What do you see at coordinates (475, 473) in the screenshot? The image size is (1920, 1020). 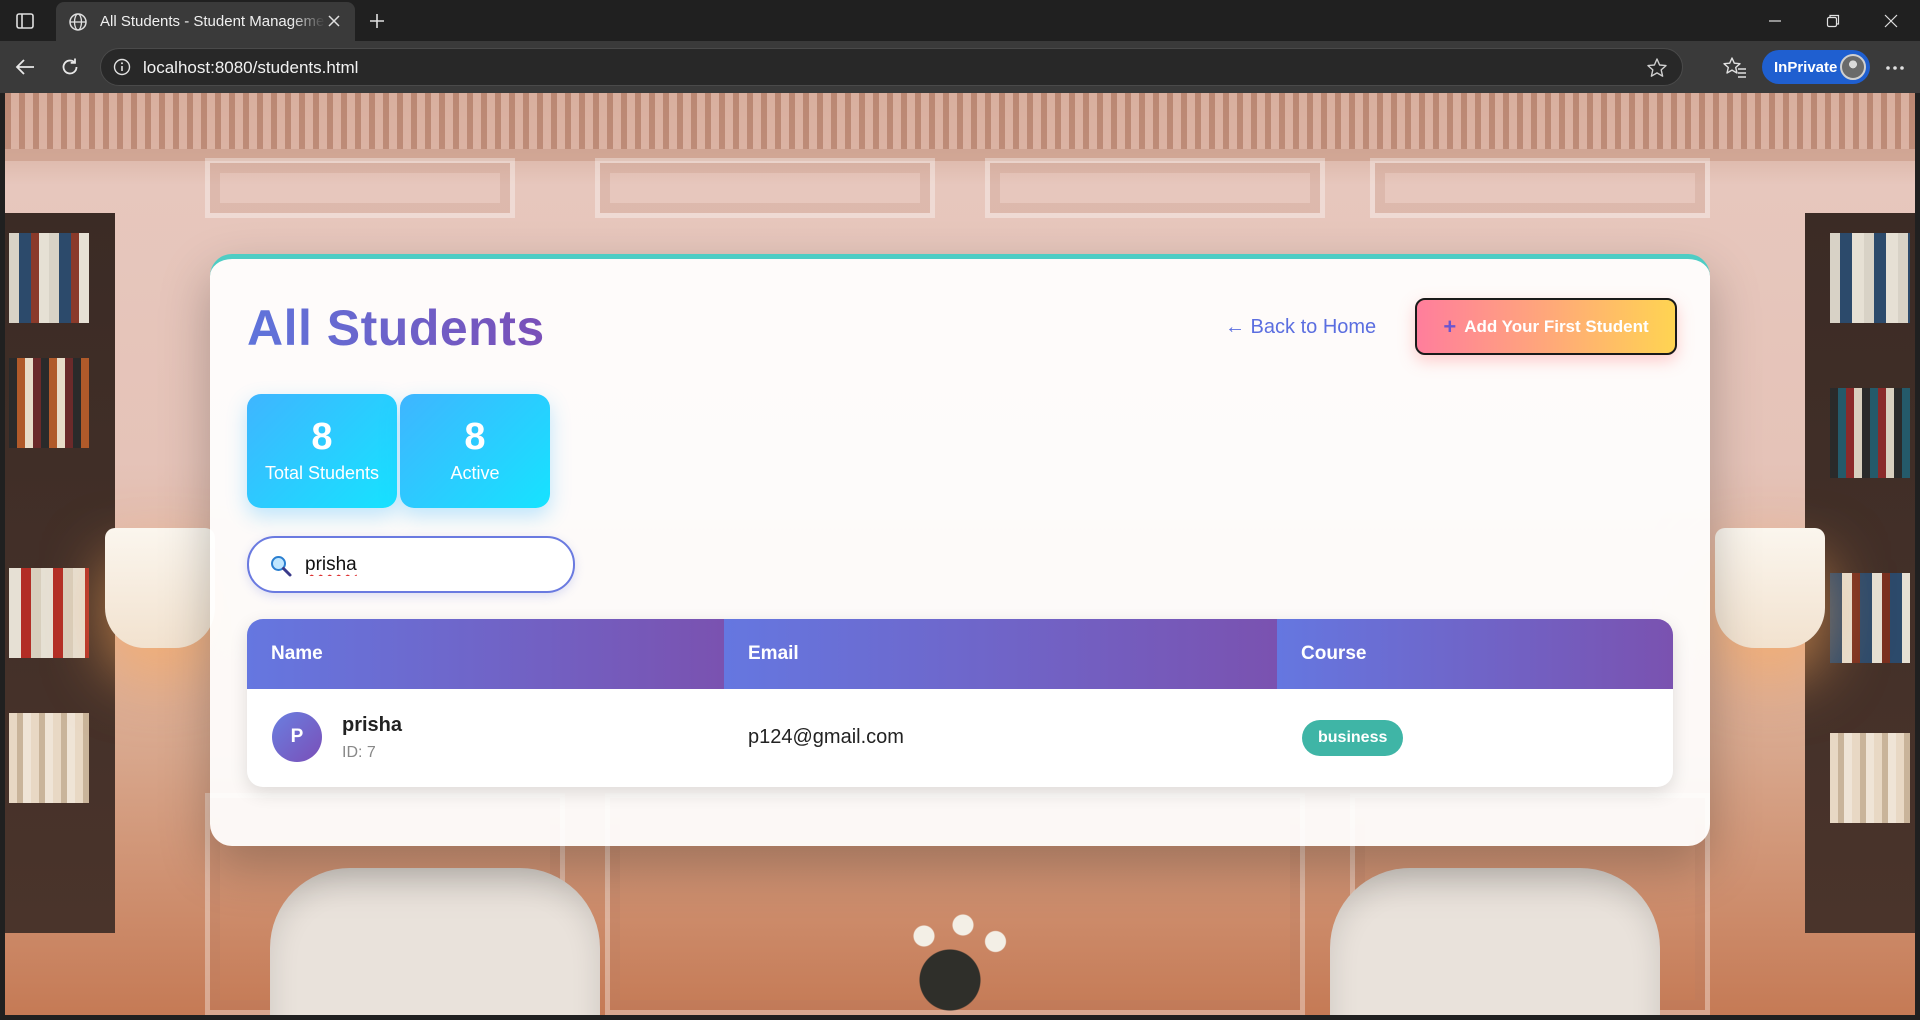 I see `stat-label: Active` at bounding box center [475, 473].